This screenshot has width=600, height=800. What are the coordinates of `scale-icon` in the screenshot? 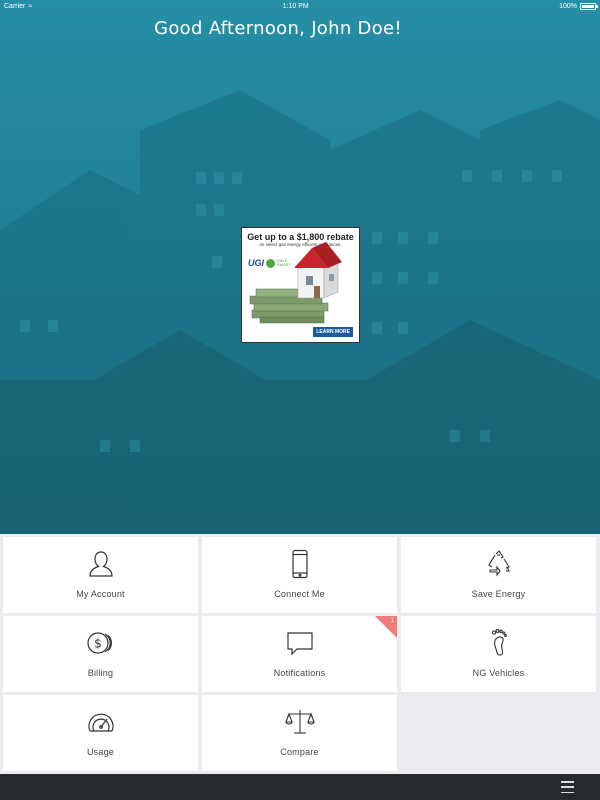 It's located at (299, 722).